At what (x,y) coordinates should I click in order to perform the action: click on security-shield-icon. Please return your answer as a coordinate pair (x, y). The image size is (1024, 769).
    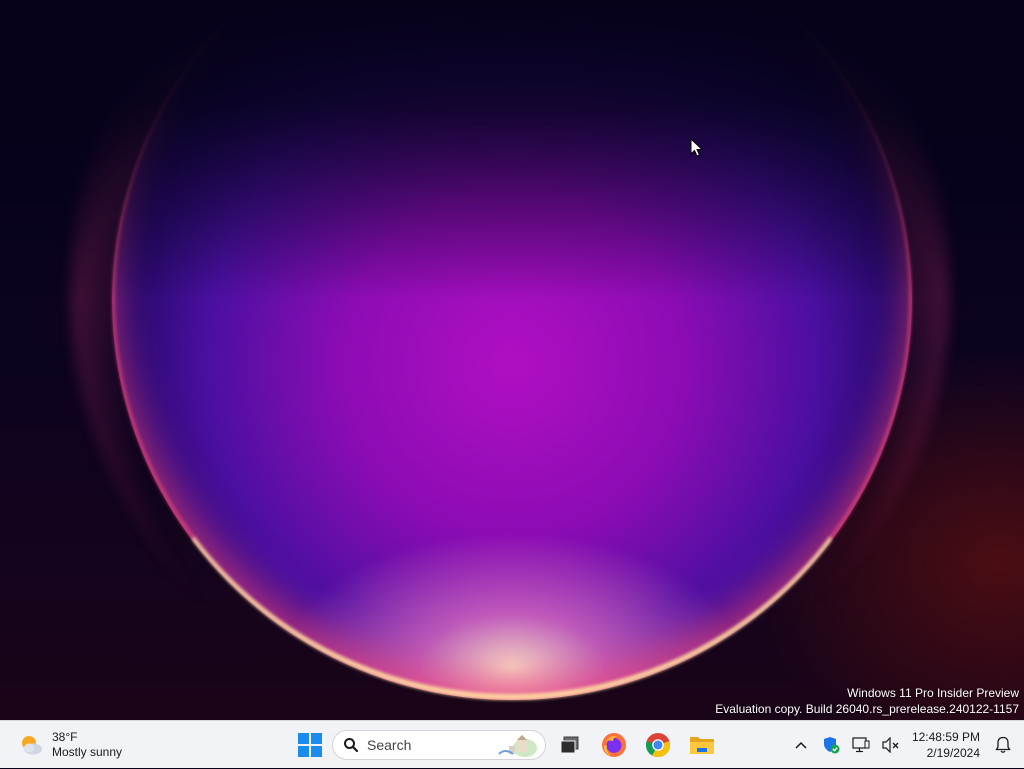
    Looking at the image, I should click on (831, 745).